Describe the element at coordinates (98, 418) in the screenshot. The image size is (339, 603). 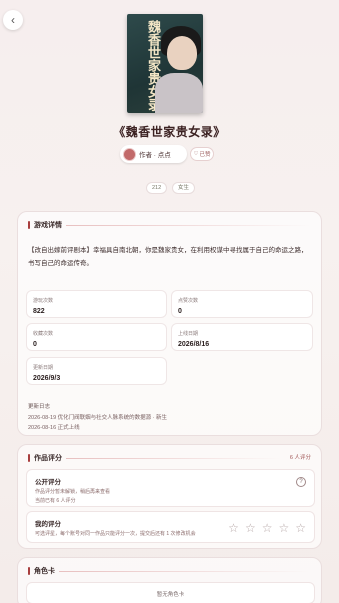
I see `update-log-line: 2026-08-19 优化门阀联姻与社交人脉系统的数据源 · 新生` at that location.